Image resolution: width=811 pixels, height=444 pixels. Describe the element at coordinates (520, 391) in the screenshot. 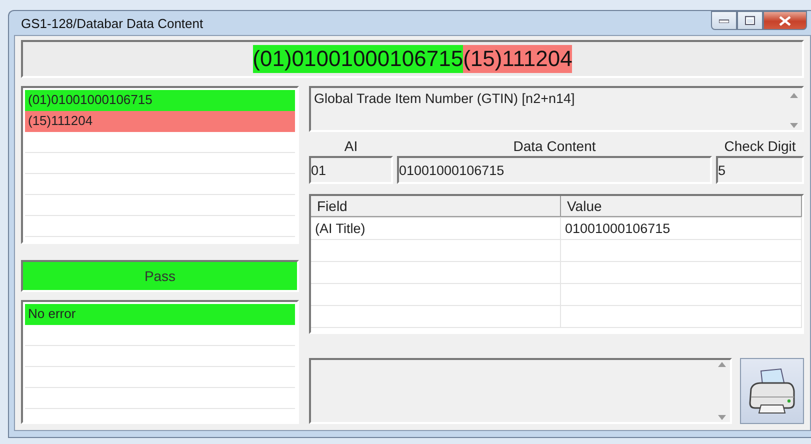

I see `notes-box` at that location.